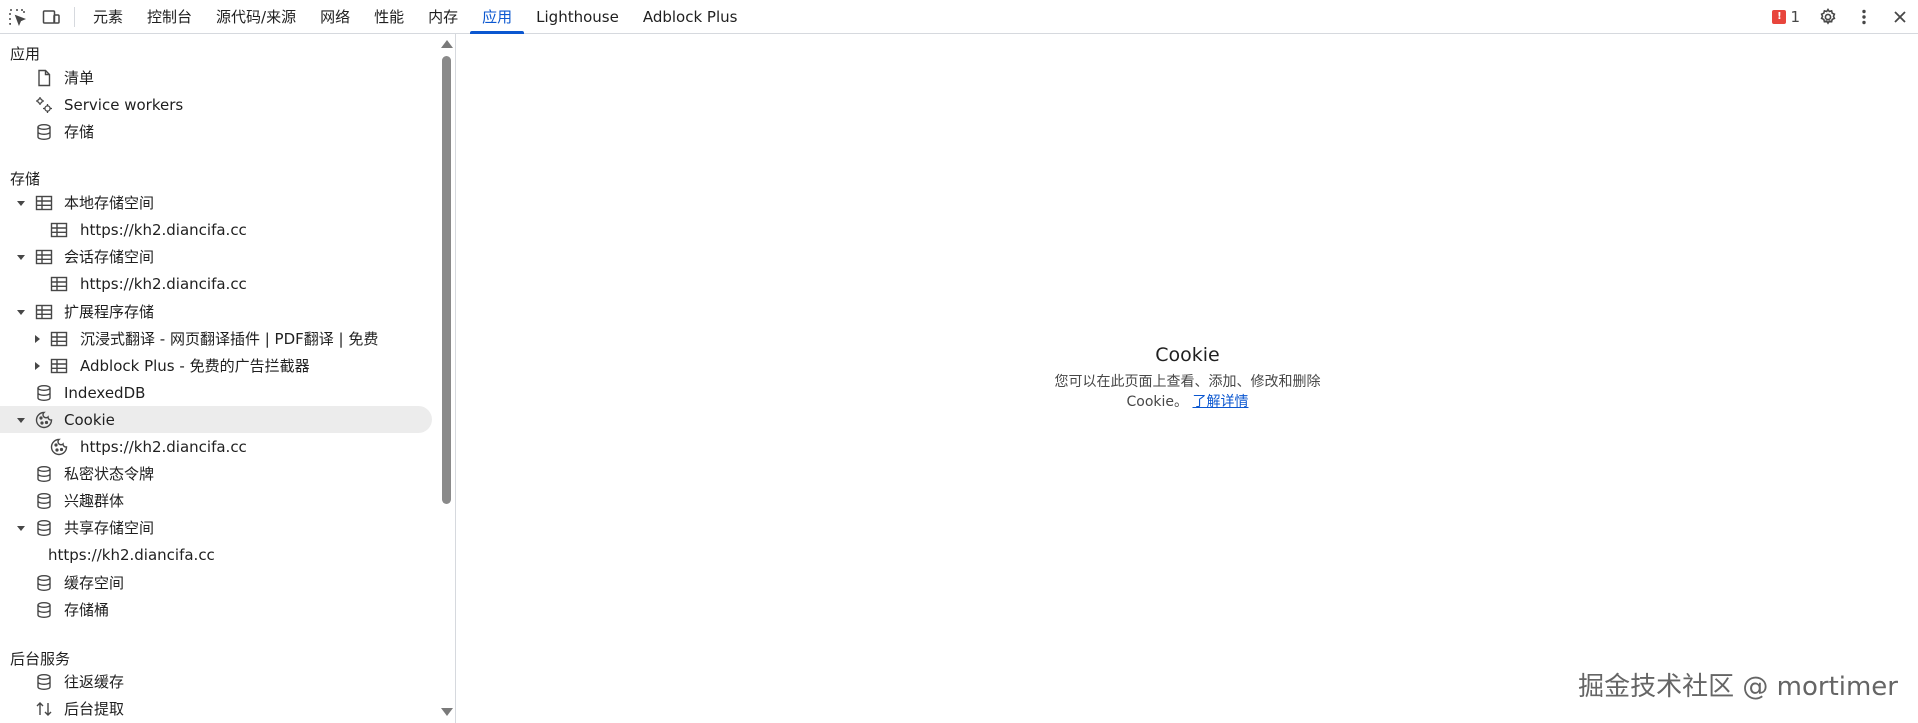  I want to click on sidebar-item-session-storage: 会话存储空间, so click(216, 256).